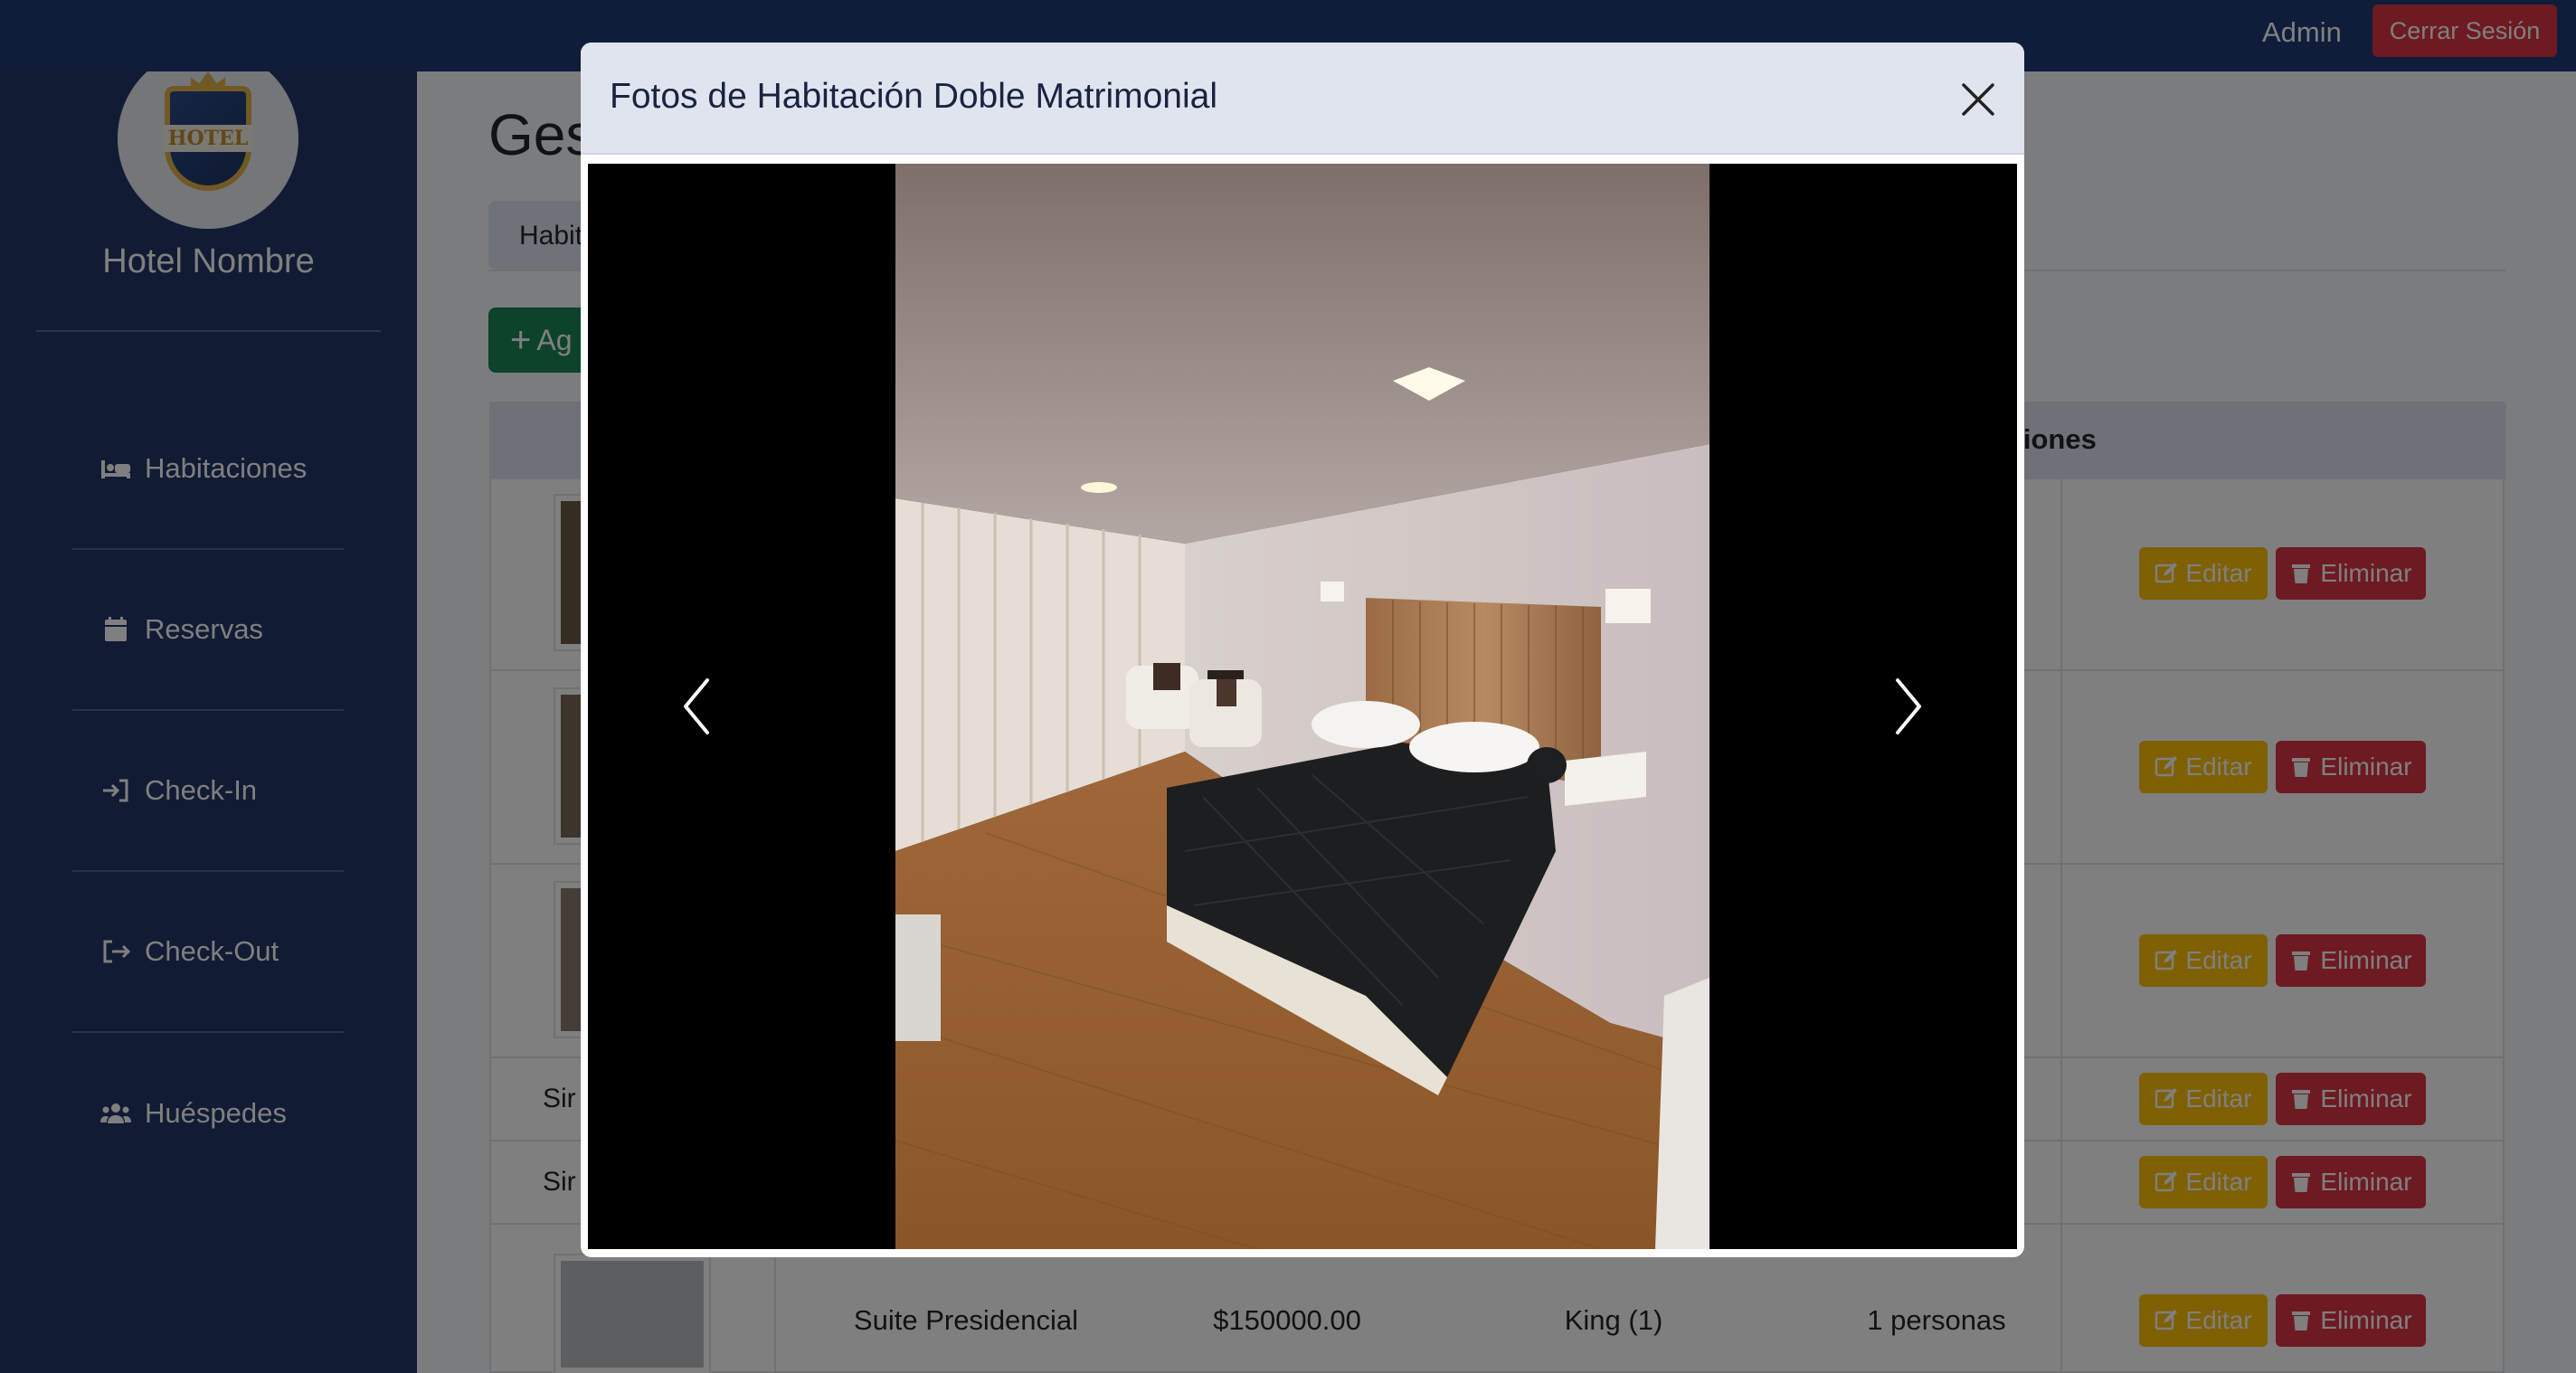  I want to click on carousel-prev-button, so click(696, 706).